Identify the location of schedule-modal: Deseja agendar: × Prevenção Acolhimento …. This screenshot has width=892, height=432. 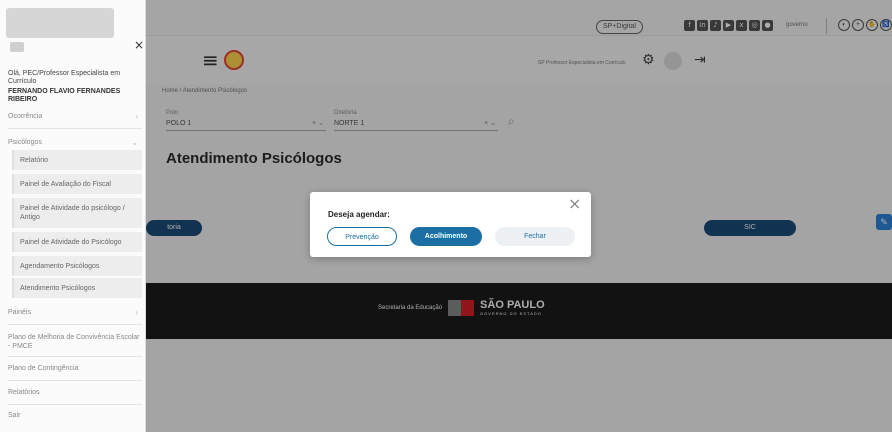
(450, 224).